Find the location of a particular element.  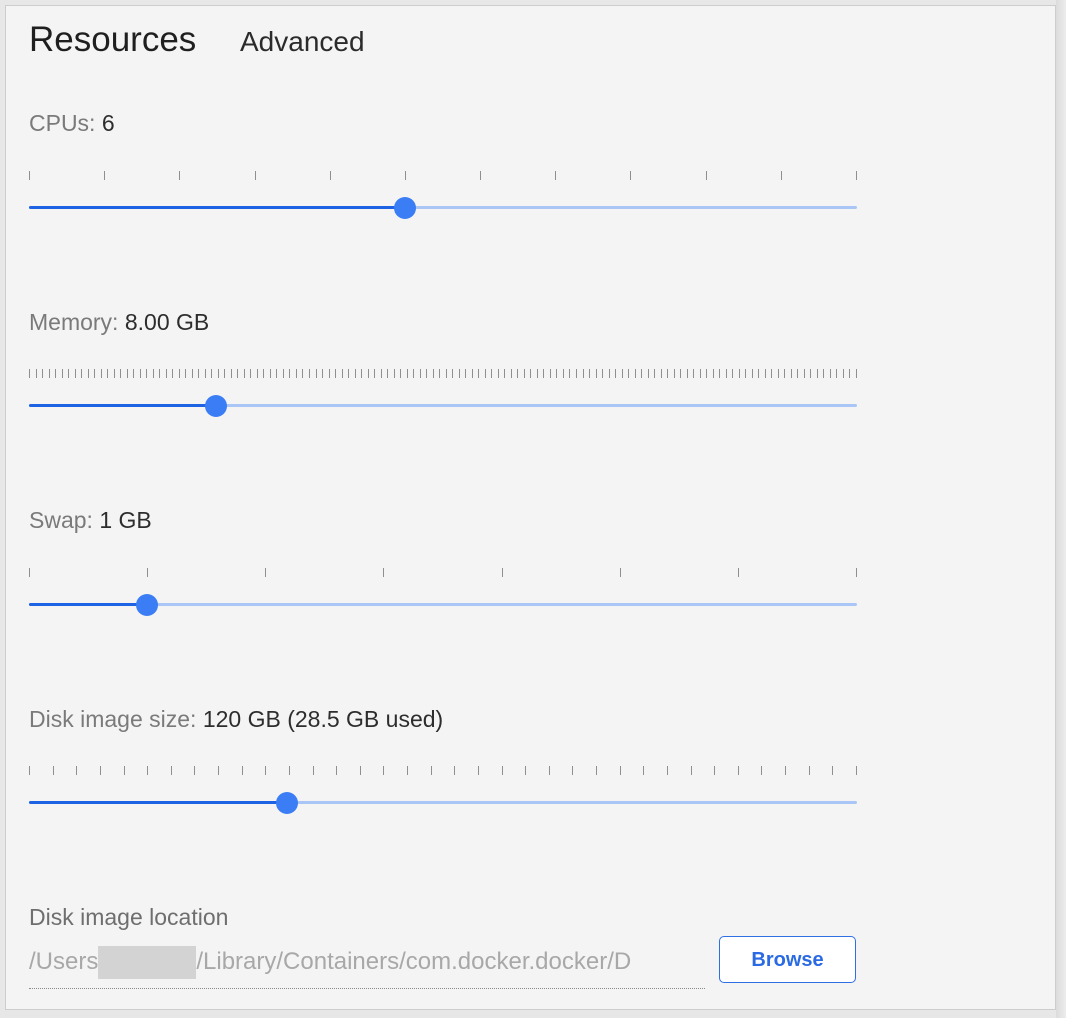

disk-location-path-suffix: /Library/Containers/com.docker.docker/D is located at coordinates (414, 961).